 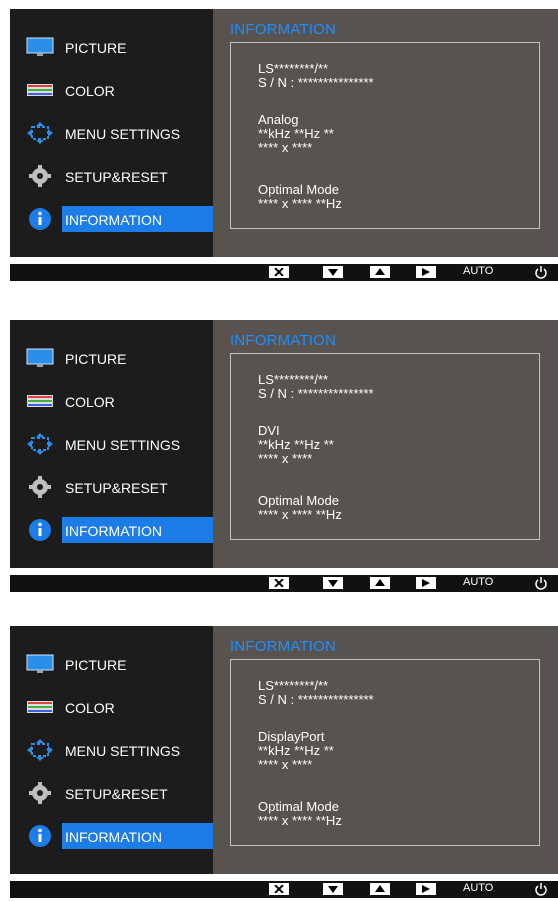 I want to click on source-text: DisplayPort, so click(x=291, y=736).